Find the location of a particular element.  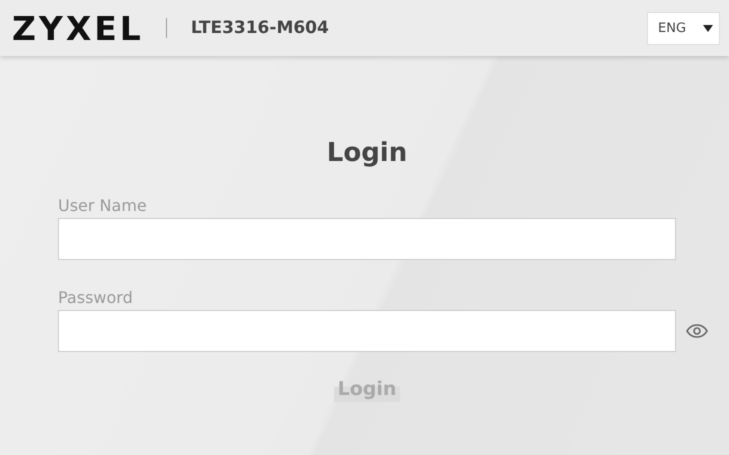

model-name: LTE3316-M604 is located at coordinates (259, 28).